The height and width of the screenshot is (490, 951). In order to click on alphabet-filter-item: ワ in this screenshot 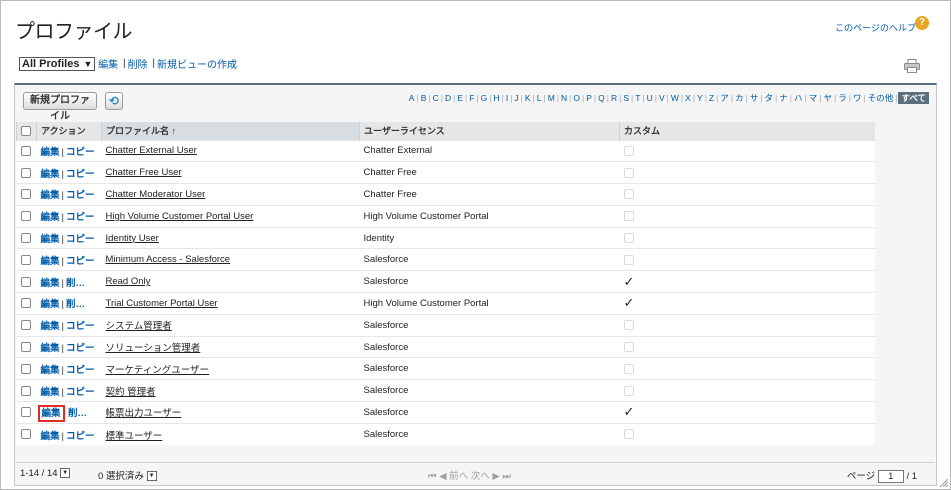, I will do `click(857, 98)`.